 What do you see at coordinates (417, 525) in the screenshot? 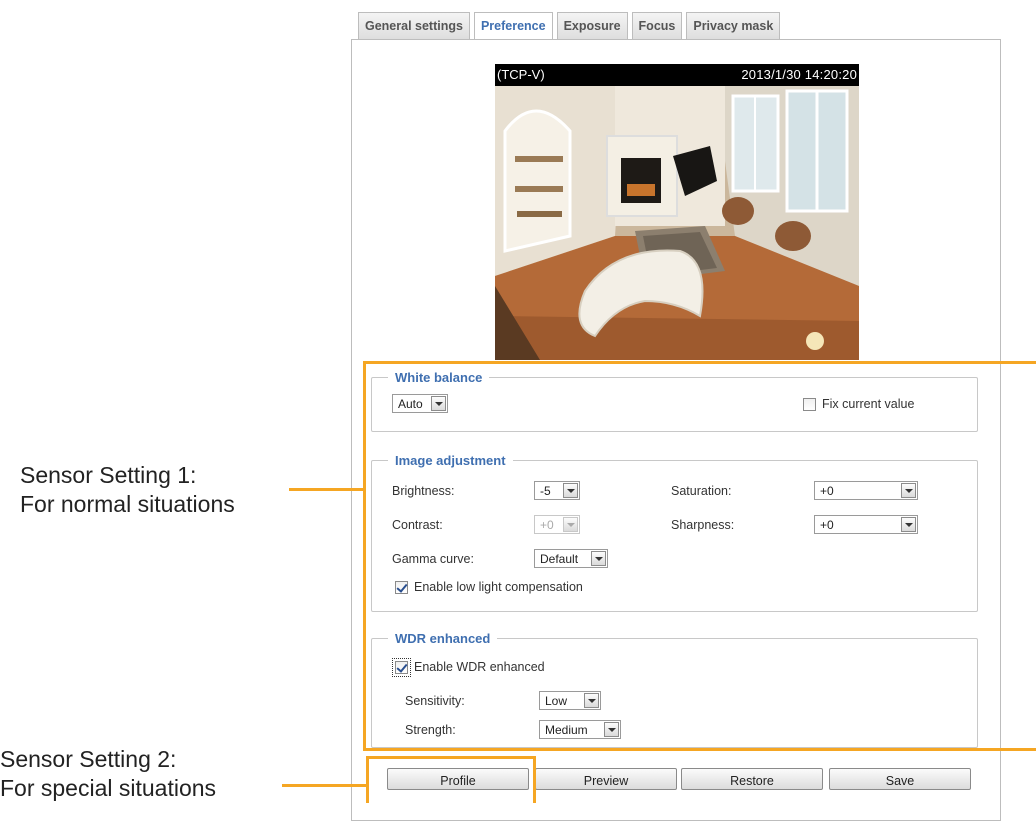
I see `contrast-label: Contrast:` at bounding box center [417, 525].